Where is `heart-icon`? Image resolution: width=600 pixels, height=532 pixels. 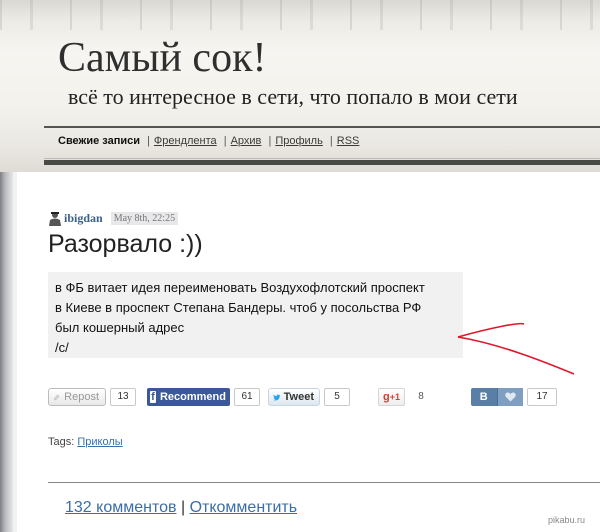
heart-icon is located at coordinates (510, 396).